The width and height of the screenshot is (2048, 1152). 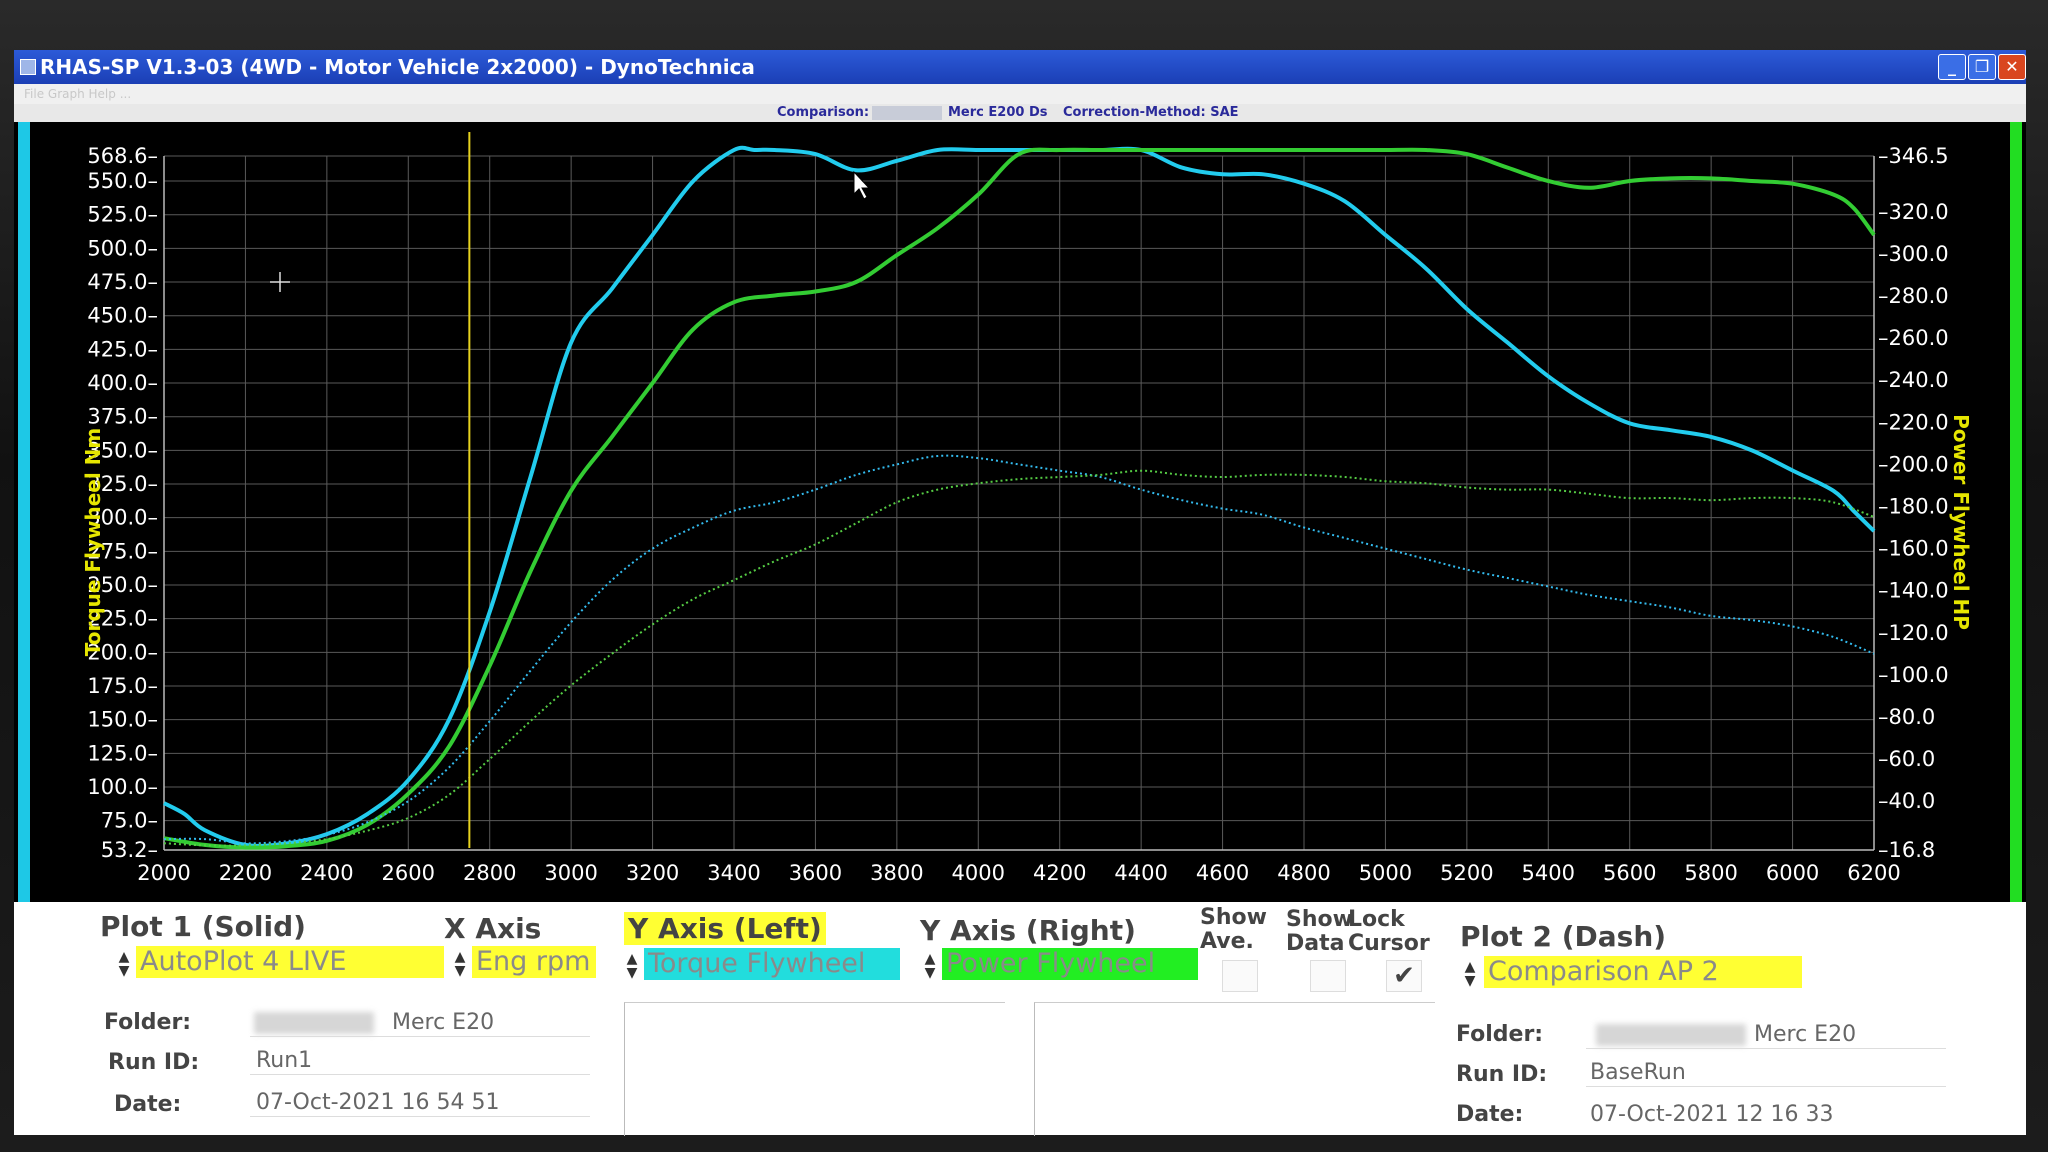 What do you see at coordinates (122, 215) in the screenshot?
I see `left-tick-label: 525.0–` at bounding box center [122, 215].